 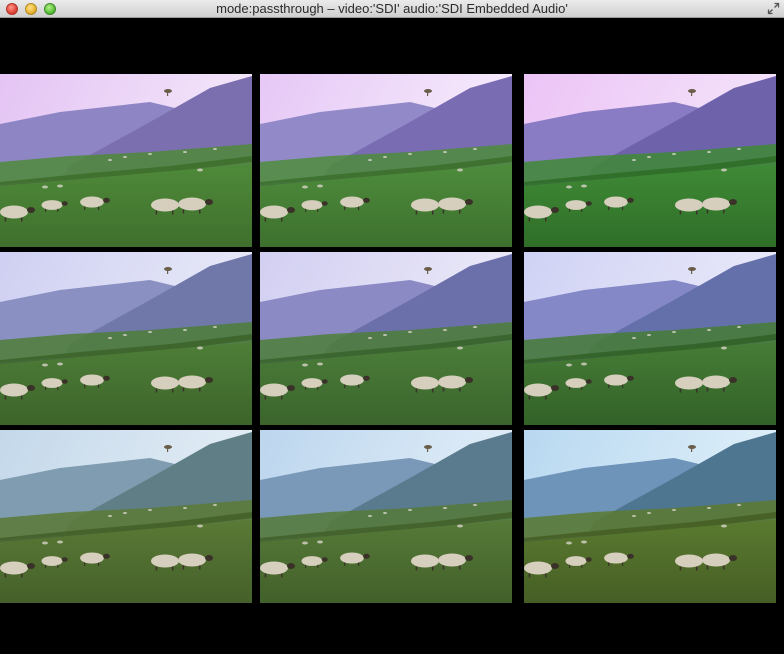 What do you see at coordinates (773, 8) in the screenshot?
I see `fullscreen-icon` at bounding box center [773, 8].